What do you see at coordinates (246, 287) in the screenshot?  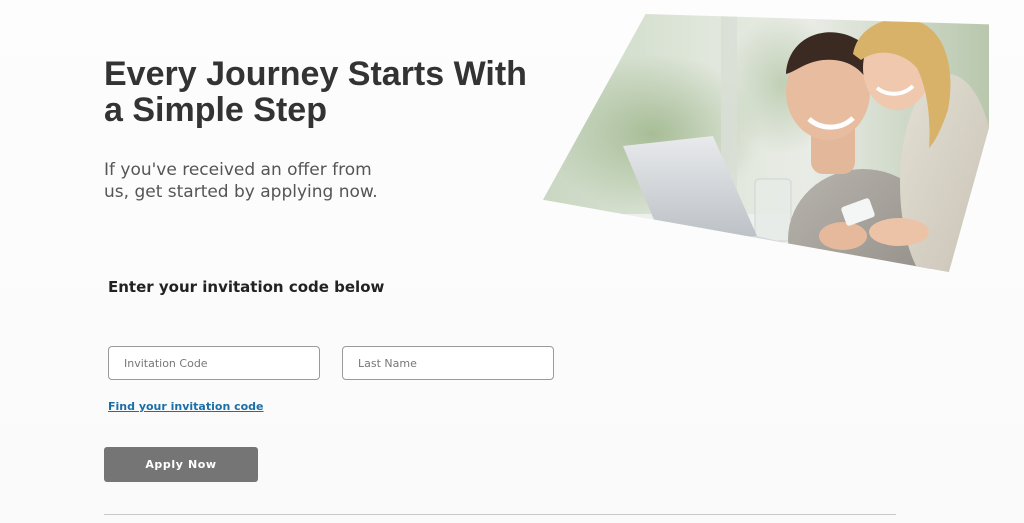 I see `invitation-section-title: Enter your invitation code below` at bounding box center [246, 287].